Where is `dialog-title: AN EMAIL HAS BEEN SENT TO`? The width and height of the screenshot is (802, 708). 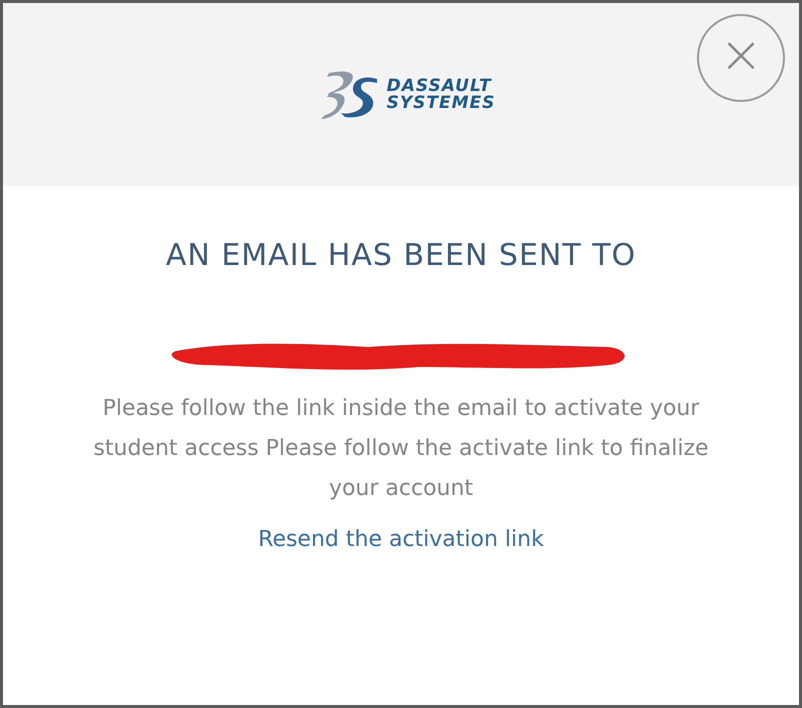 dialog-title: AN EMAIL HAS BEEN SENT TO is located at coordinates (401, 255).